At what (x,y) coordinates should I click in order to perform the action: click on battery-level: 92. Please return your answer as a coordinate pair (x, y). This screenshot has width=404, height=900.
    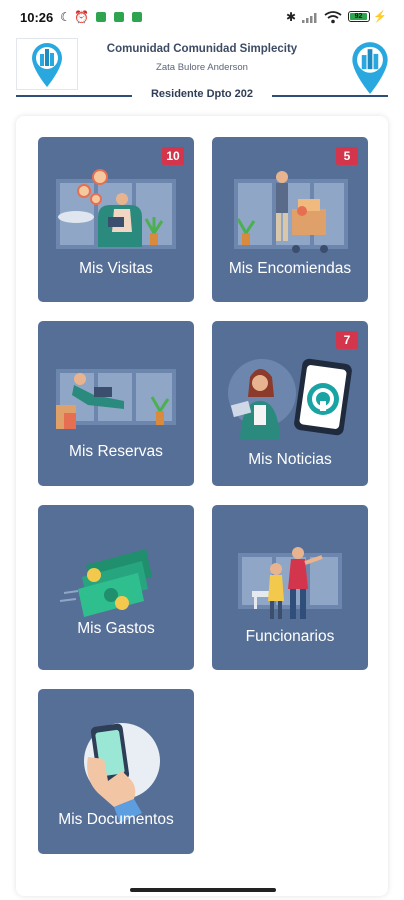
    Looking at the image, I should click on (358, 16).